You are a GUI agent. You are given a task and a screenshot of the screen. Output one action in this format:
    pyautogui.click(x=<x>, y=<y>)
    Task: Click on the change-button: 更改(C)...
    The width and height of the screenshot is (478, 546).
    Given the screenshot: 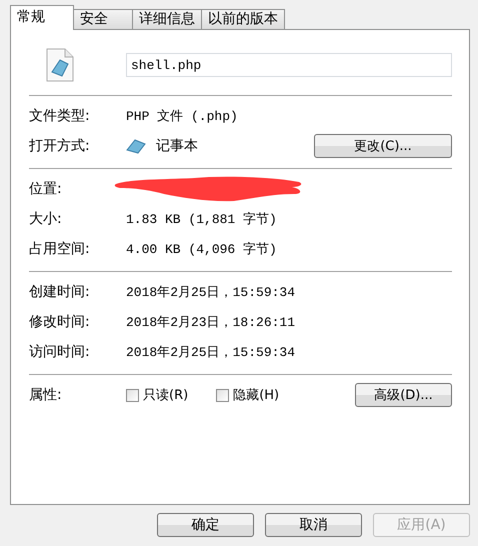 What is the action you would take?
    pyautogui.click(x=383, y=146)
    